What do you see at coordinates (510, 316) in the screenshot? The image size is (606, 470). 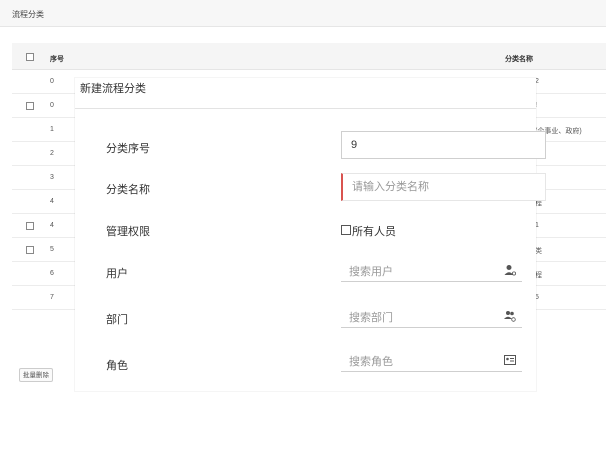 I see `group-icon` at bounding box center [510, 316].